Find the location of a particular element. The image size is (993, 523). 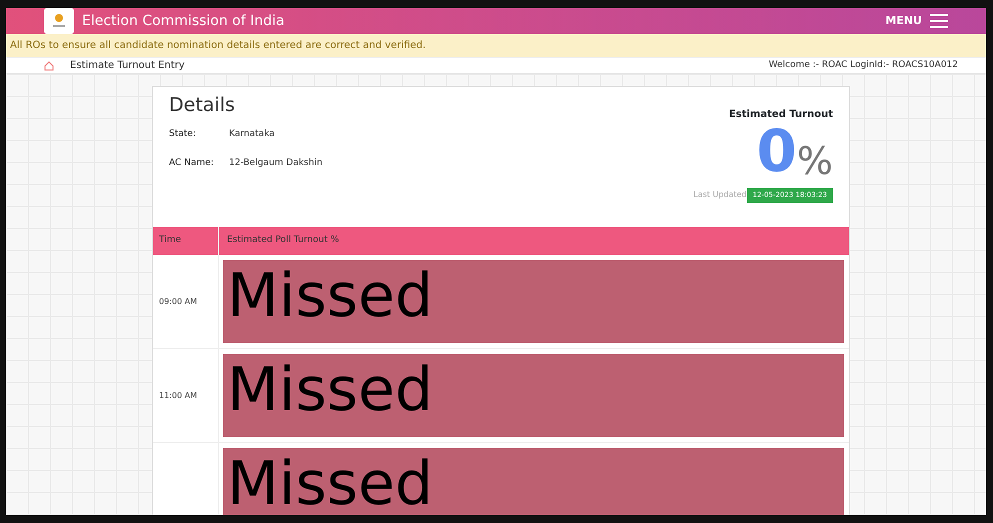

details-title: Details is located at coordinates (202, 105).